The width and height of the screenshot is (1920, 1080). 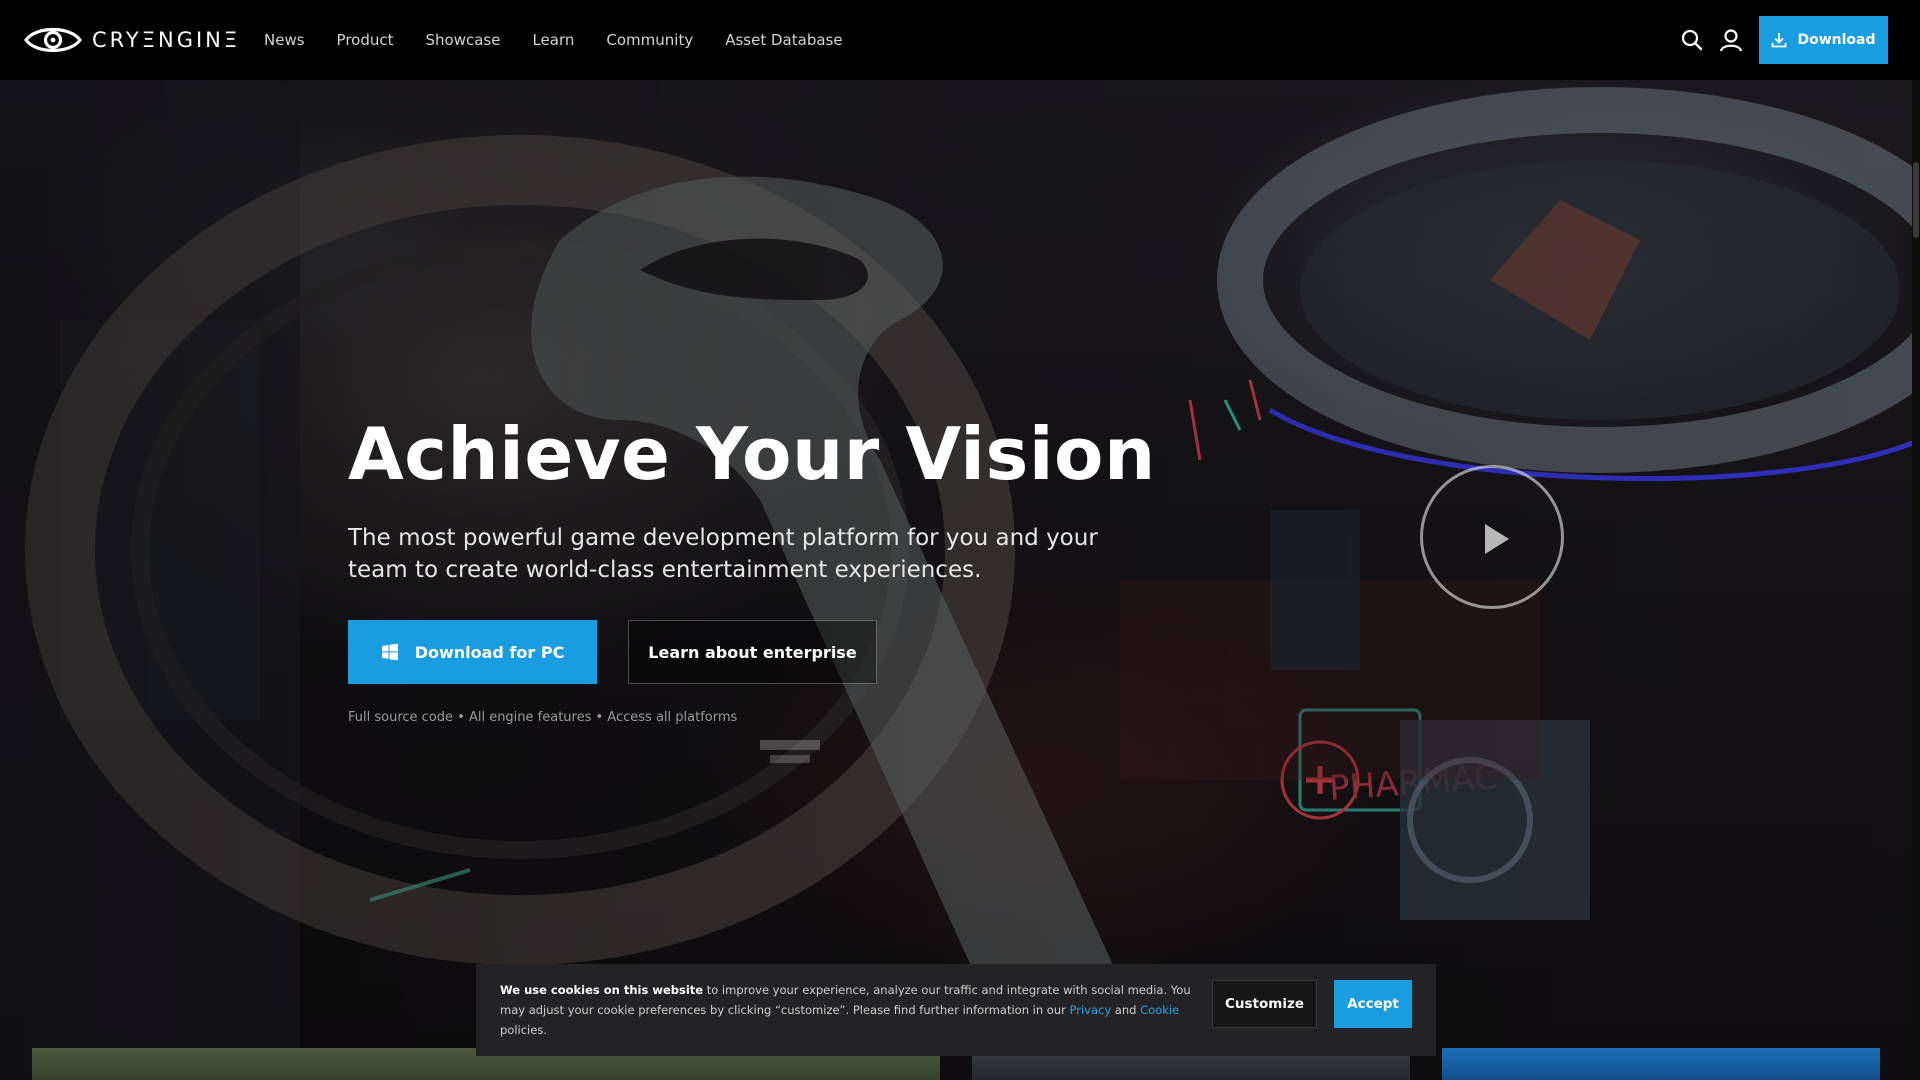 What do you see at coordinates (1373, 1004) in the screenshot?
I see `accept-button: Accept` at bounding box center [1373, 1004].